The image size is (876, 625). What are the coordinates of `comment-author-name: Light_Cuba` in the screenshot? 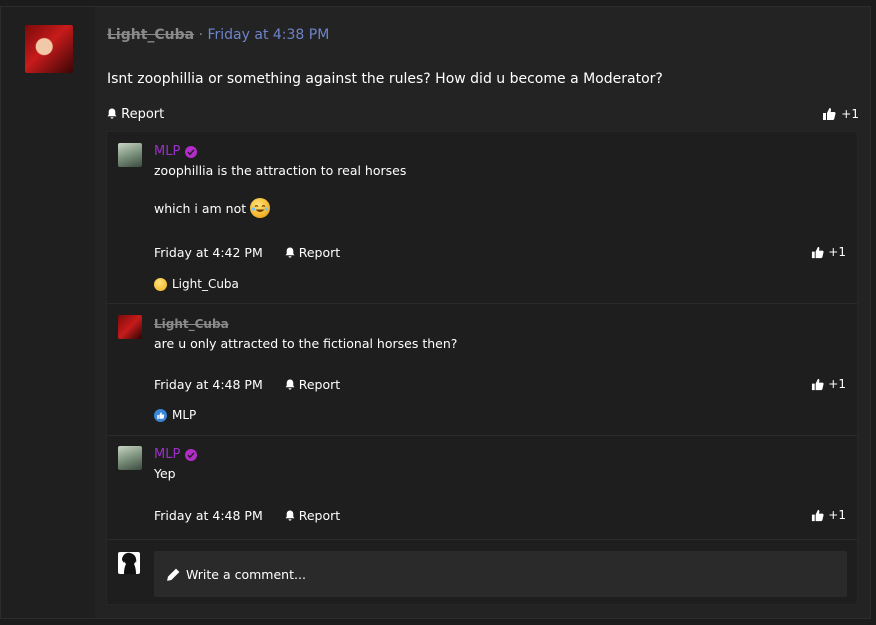 It's located at (191, 324).